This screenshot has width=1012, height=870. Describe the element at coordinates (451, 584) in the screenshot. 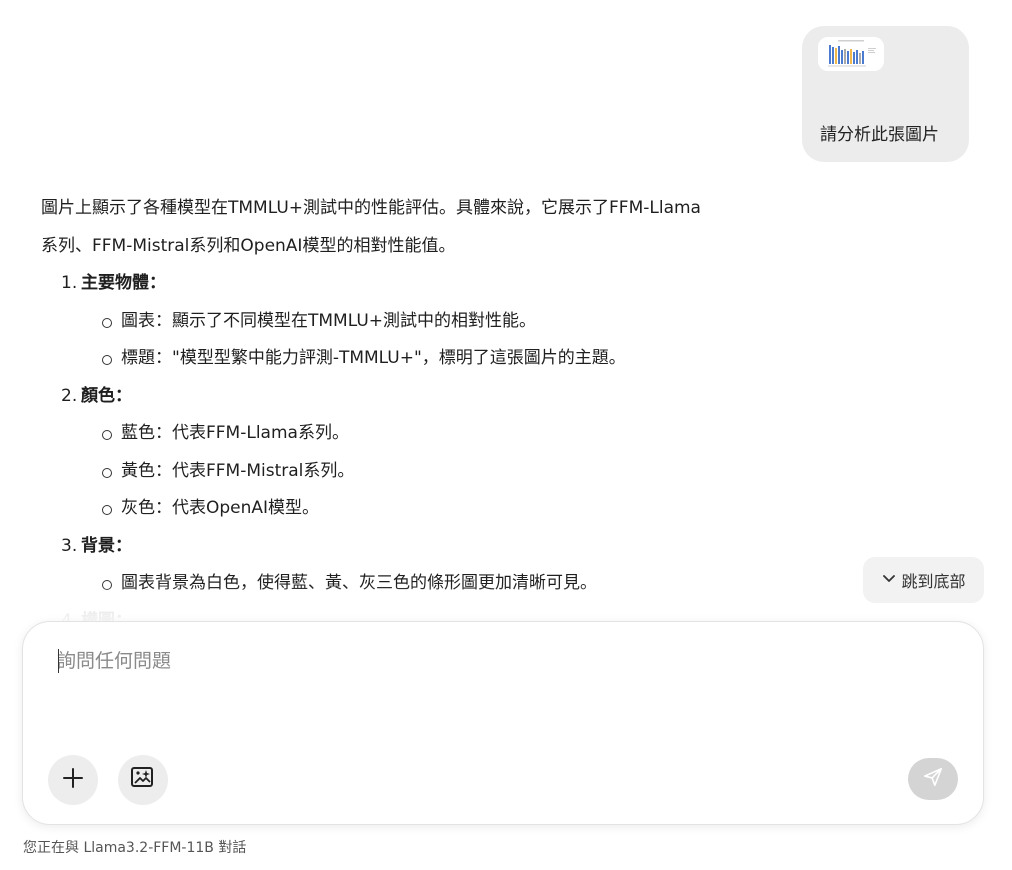

I see `list-item: 圖表背景為白色，使得藍、黃、灰三色的條形圖更加清晰可見。` at that location.